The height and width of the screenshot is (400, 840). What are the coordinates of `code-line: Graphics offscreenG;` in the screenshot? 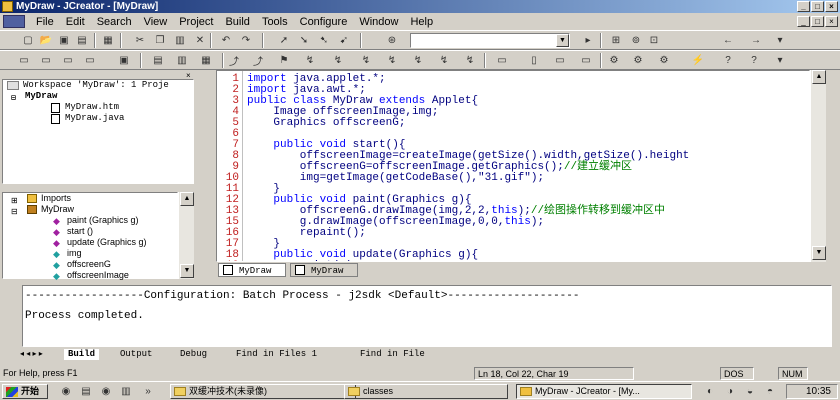 It's located at (326, 123).